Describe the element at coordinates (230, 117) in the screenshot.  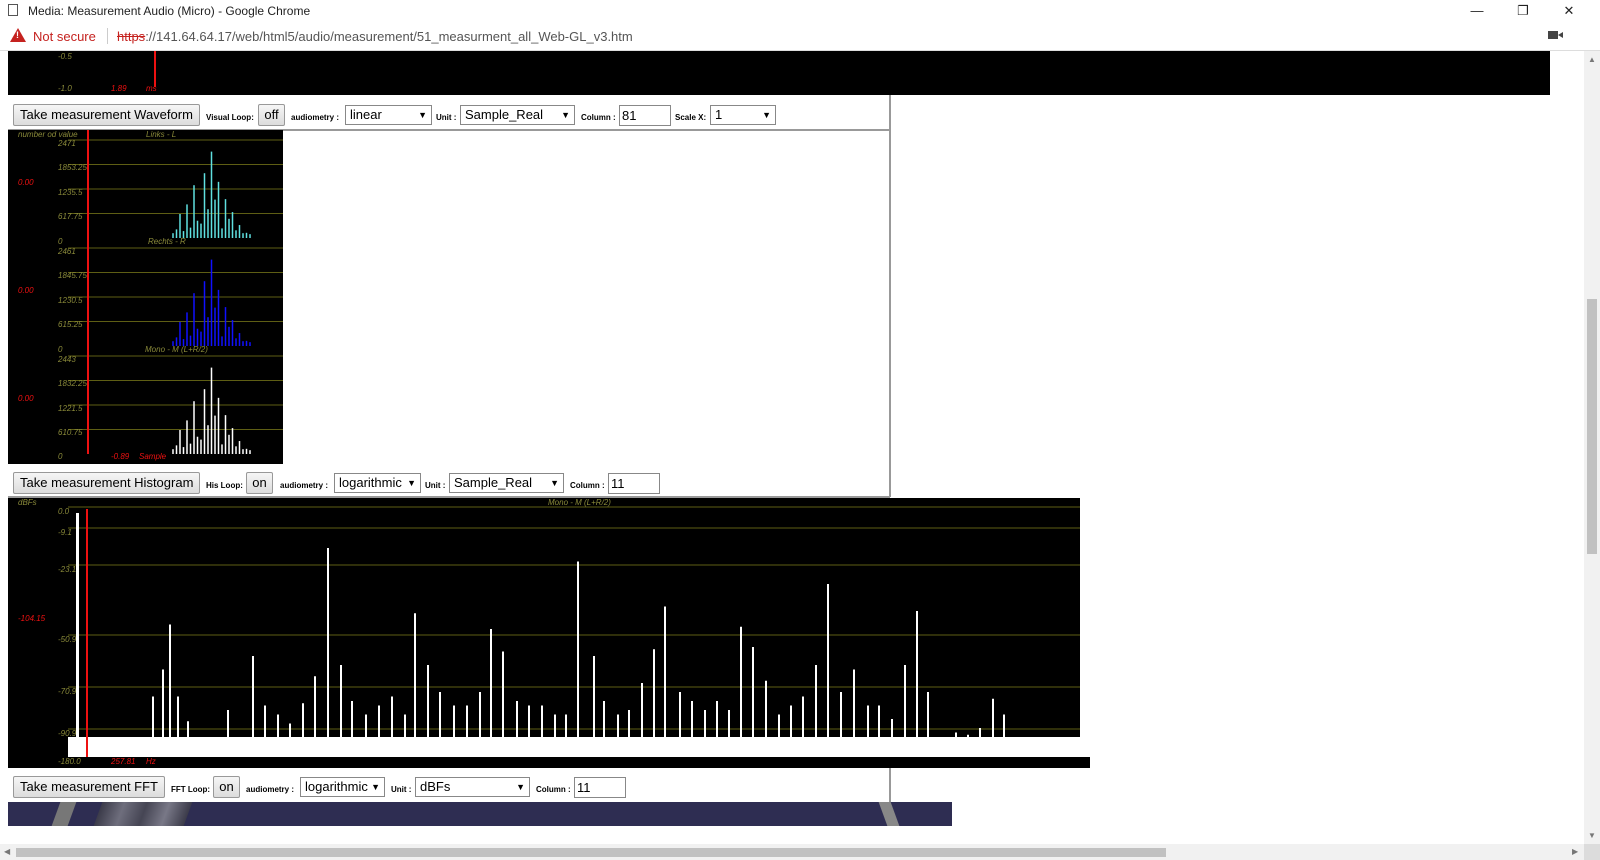
I see `visual-loop-label: Visual Loop:` at that location.